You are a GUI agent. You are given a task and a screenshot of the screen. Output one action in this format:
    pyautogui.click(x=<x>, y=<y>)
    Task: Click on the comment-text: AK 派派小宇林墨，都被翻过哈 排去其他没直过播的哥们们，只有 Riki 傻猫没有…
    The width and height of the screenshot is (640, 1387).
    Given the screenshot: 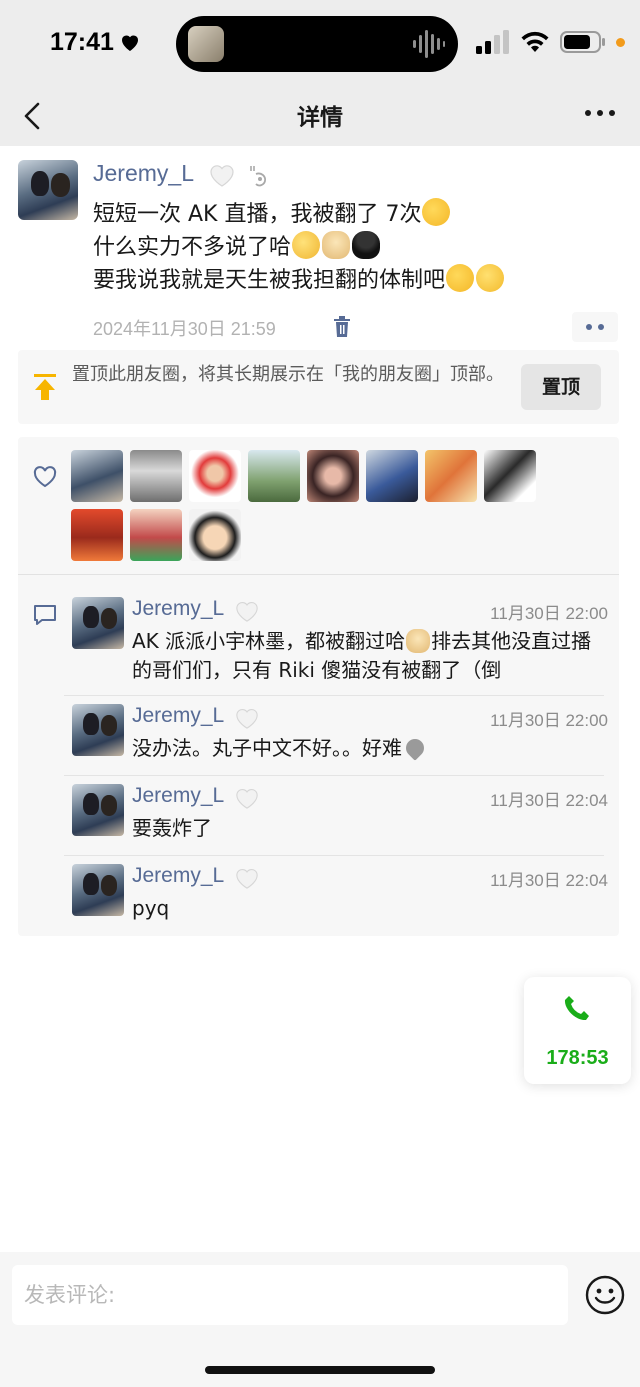 What is the action you would take?
    pyautogui.click(x=362, y=655)
    